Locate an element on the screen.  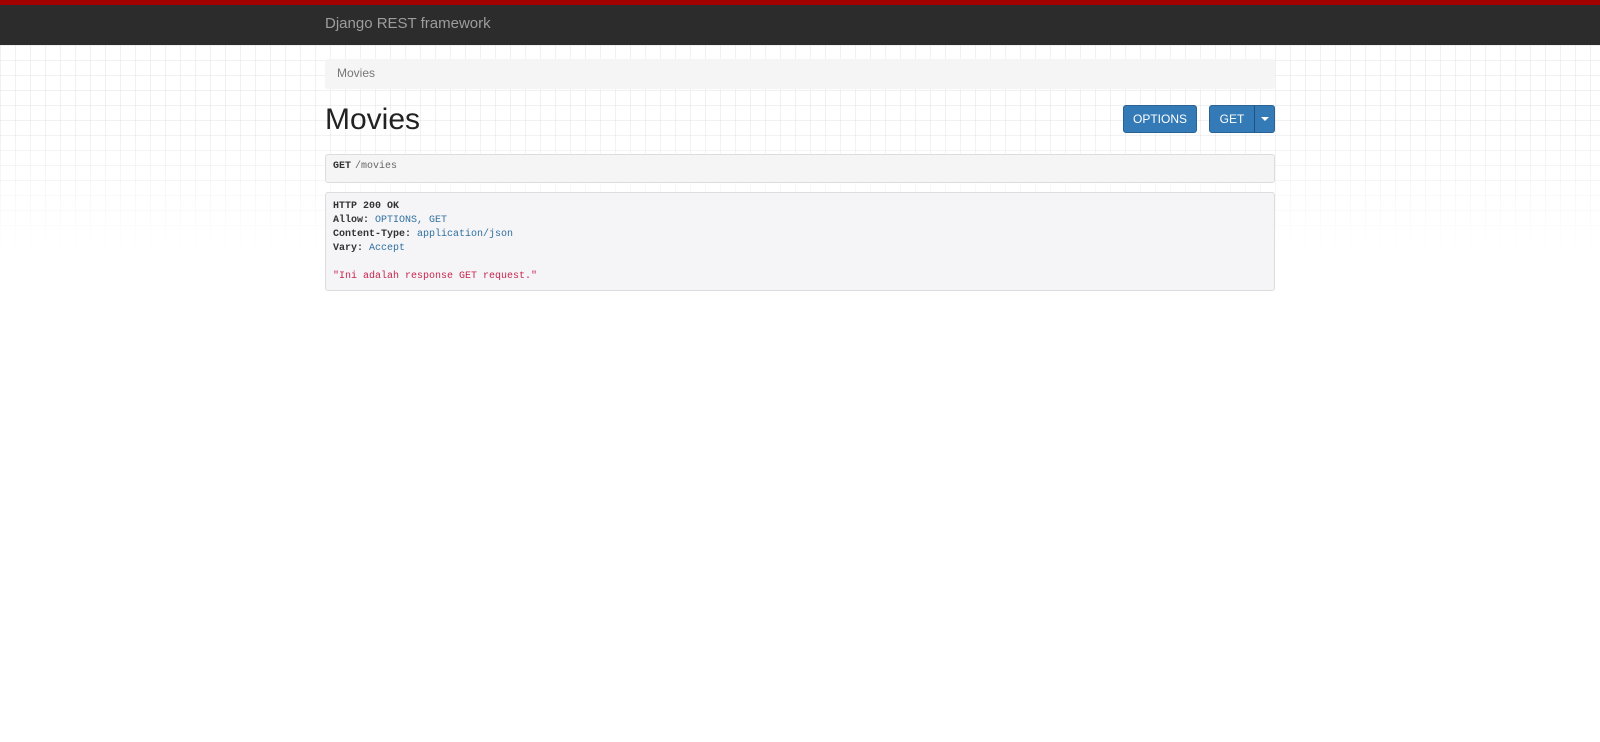
page-title: Movies is located at coordinates (373, 119).